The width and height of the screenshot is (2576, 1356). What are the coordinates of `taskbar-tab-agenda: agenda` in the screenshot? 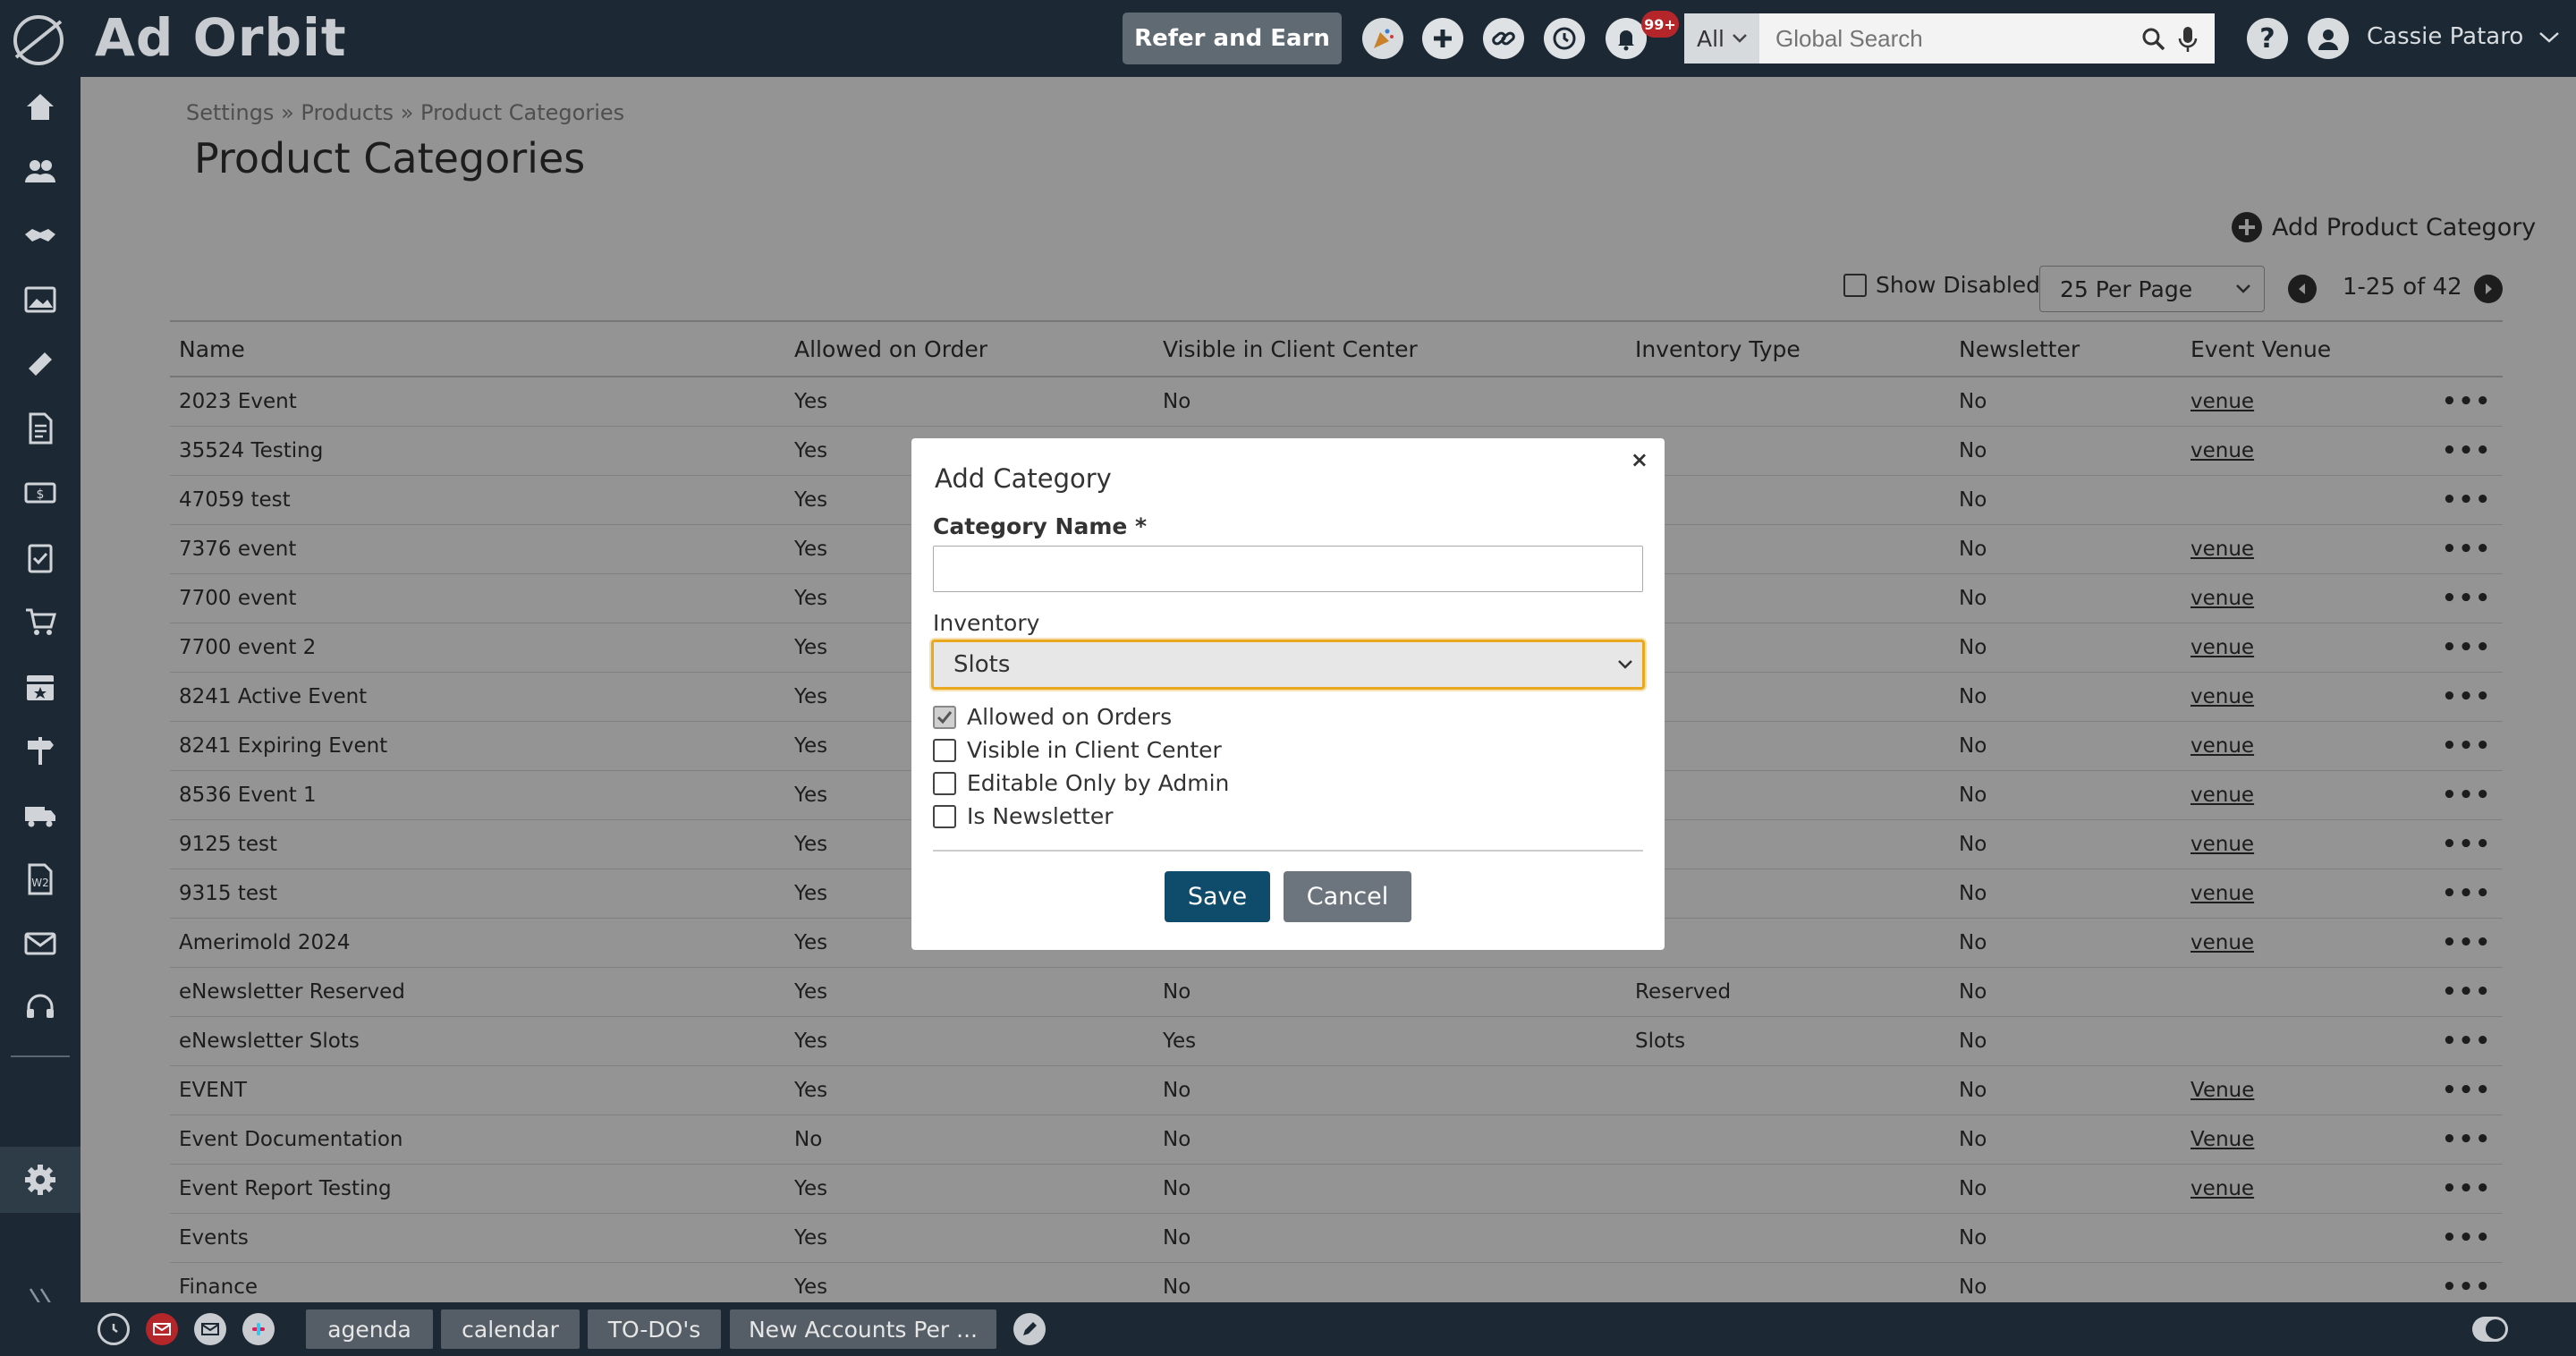 It's located at (369, 1329).